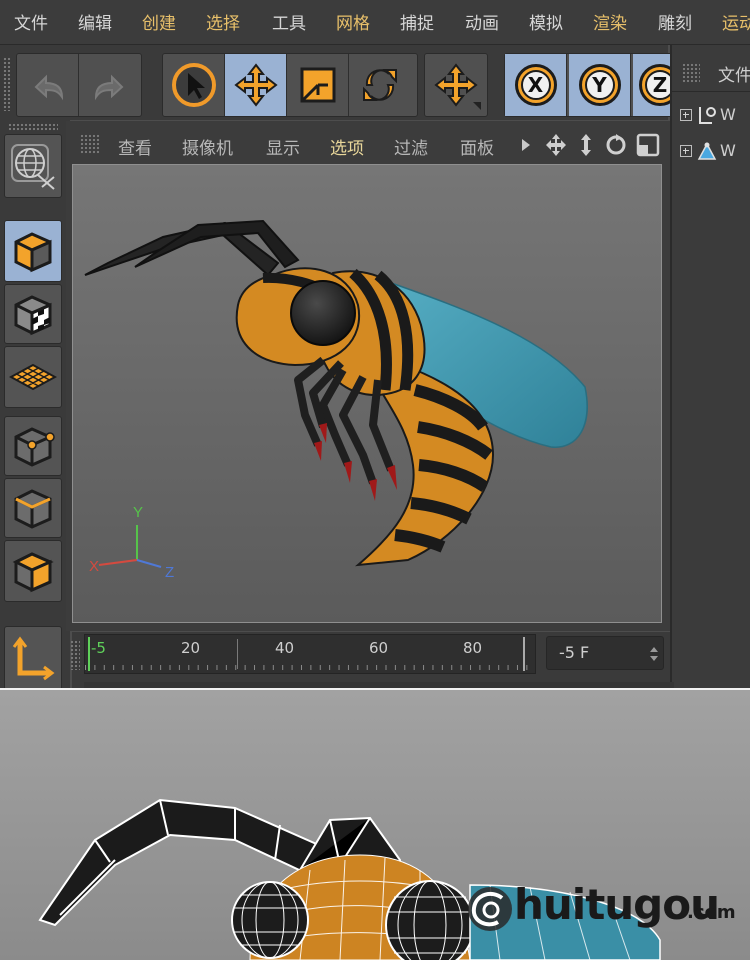  Describe the element at coordinates (490, 909) in the screenshot. I see `huitugou-logo-icon` at that location.